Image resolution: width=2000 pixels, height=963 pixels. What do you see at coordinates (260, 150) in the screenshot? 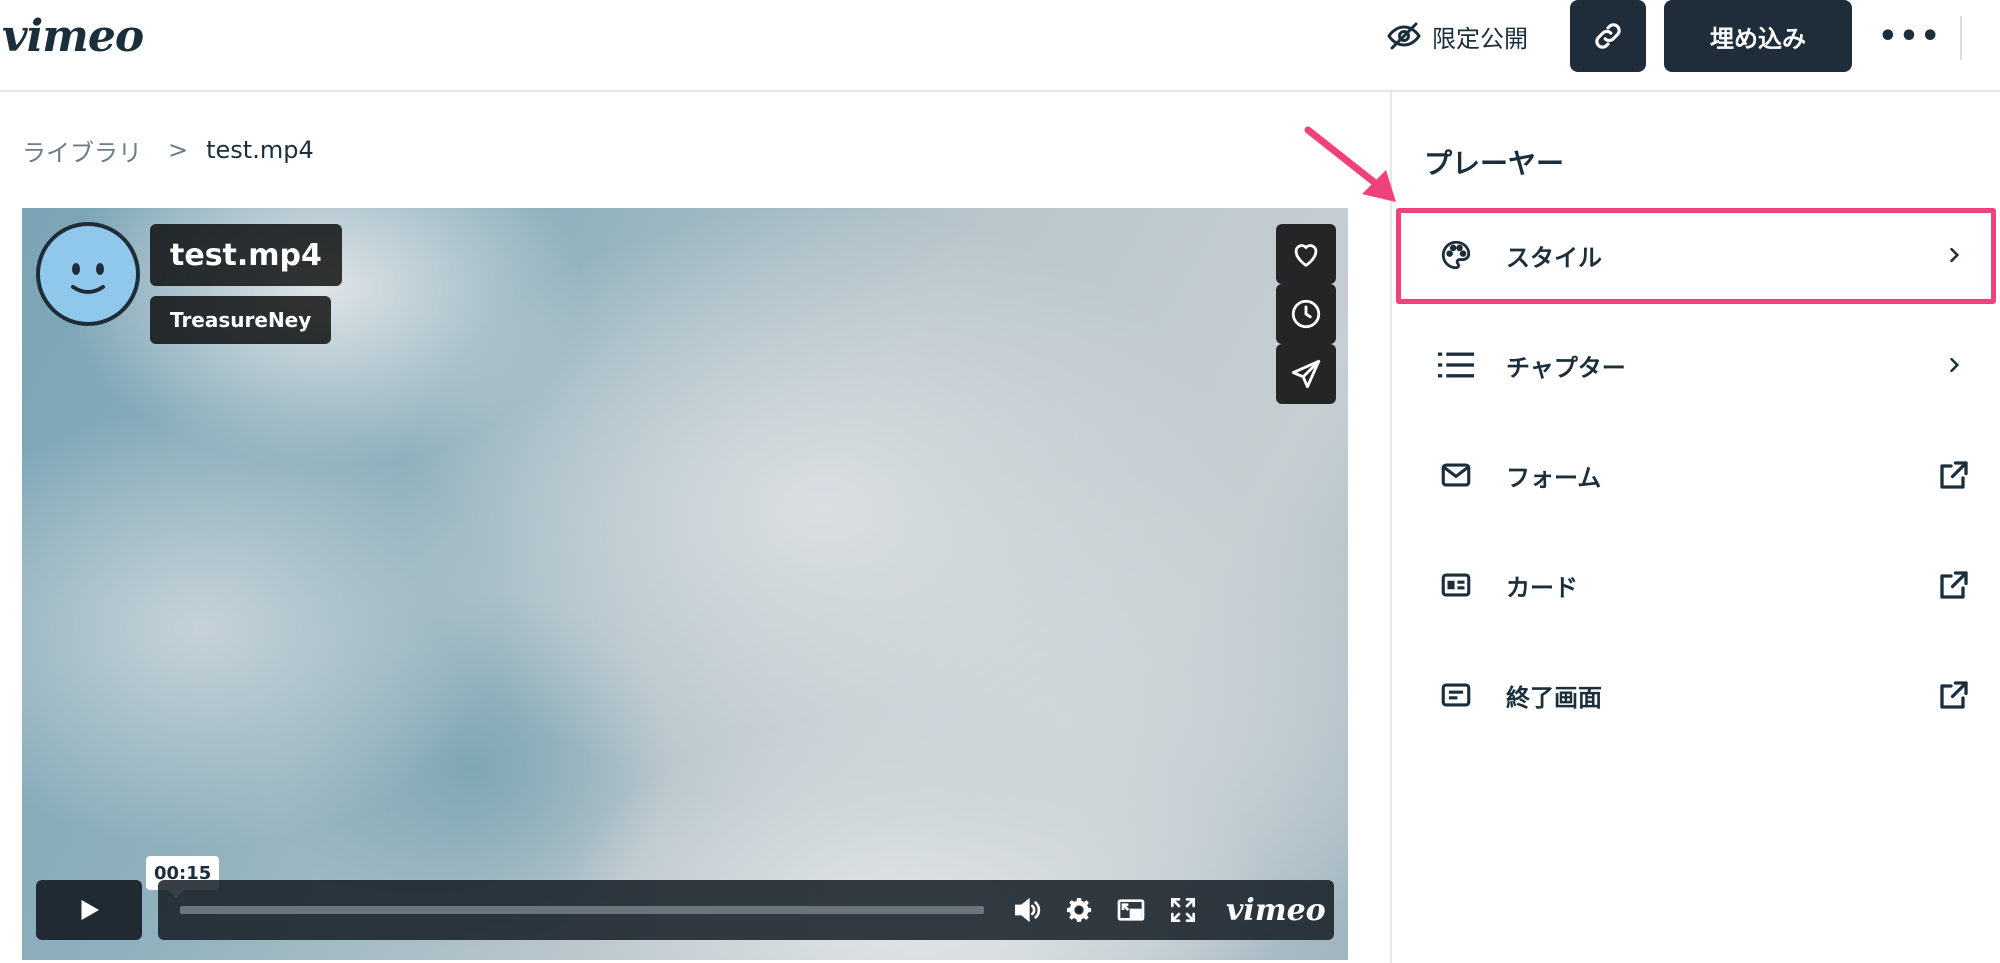
I see `breadcrumb-current: test.mp4` at bounding box center [260, 150].